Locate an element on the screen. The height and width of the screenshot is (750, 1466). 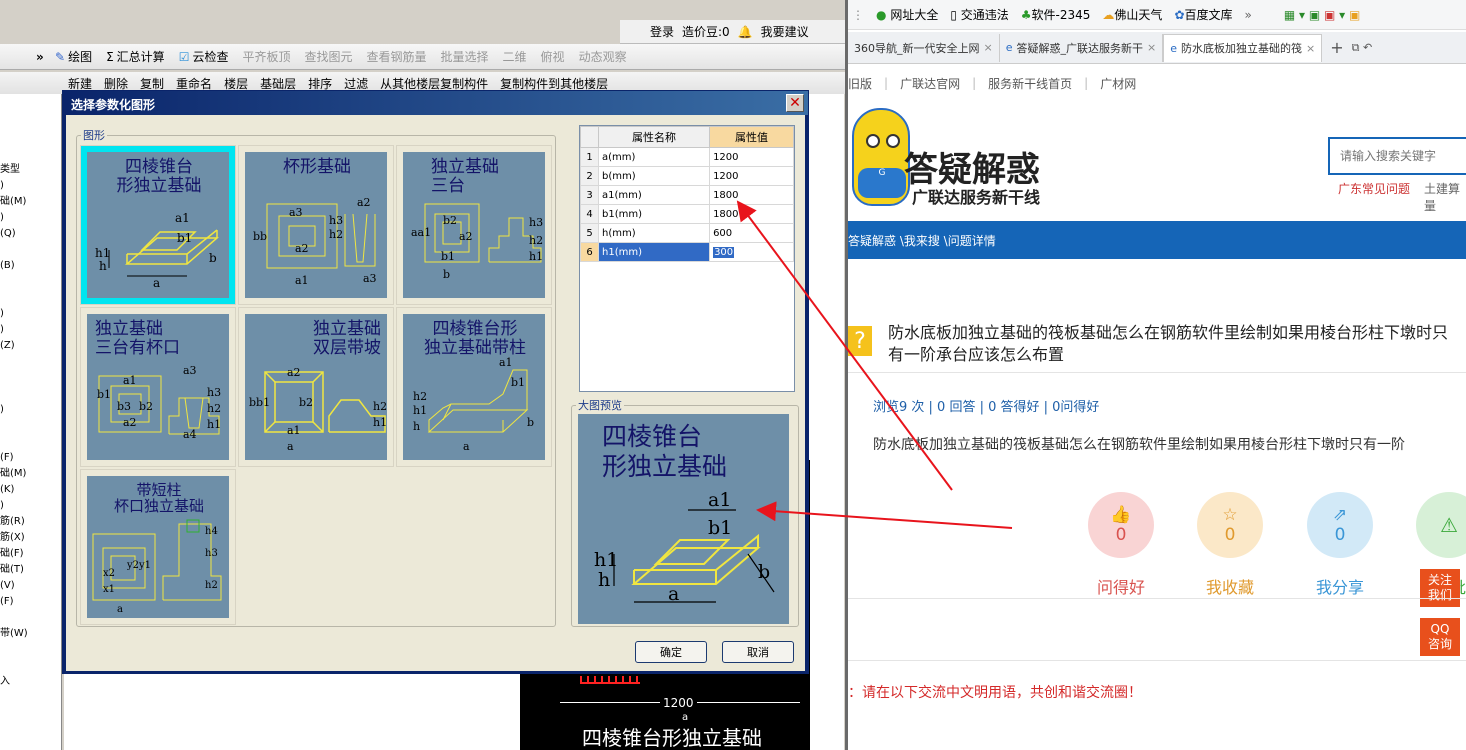
nav-link: 广材网 is located at coordinates (1118, 83).